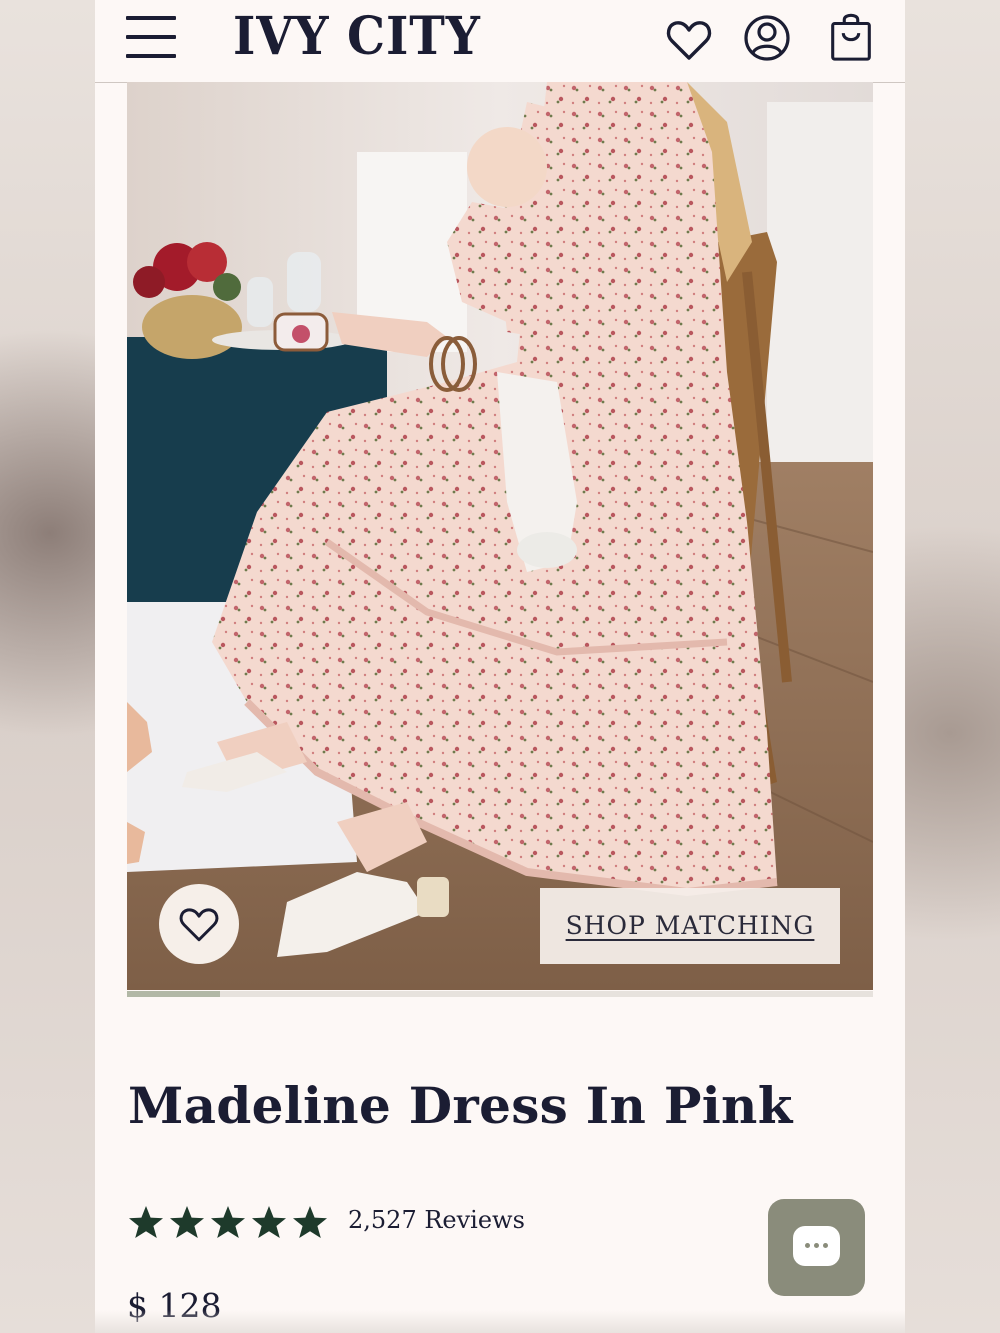 The height and width of the screenshot is (1333, 1000). I want to click on gallery-progress-bar, so click(500, 994).